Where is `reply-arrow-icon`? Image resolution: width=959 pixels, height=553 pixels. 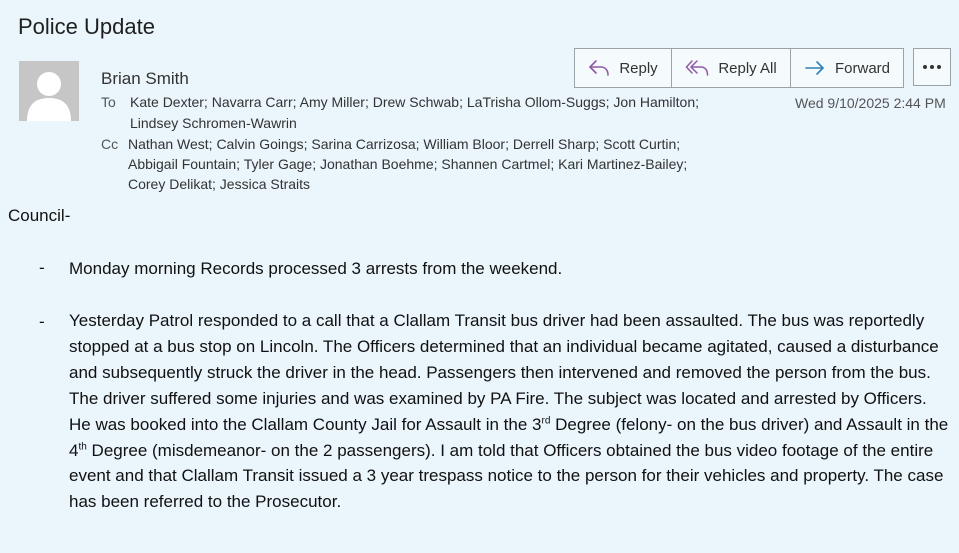 reply-arrow-icon is located at coordinates (599, 68).